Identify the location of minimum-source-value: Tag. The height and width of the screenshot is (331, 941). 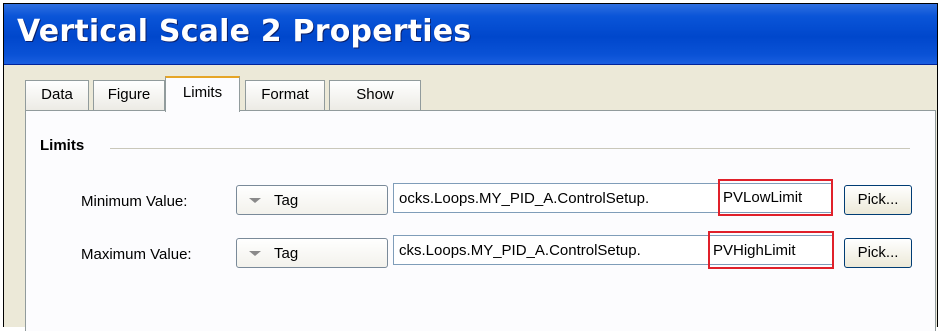
(286, 200).